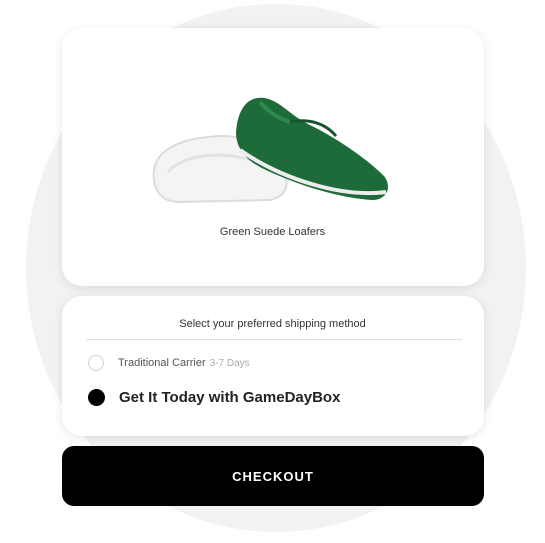 The width and height of the screenshot is (545, 543). What do you see at coordinates (272, 324) in the screenshot?
I see `shipping-method-title: Select your preferred shipping method` at bounding box center [272, 324].